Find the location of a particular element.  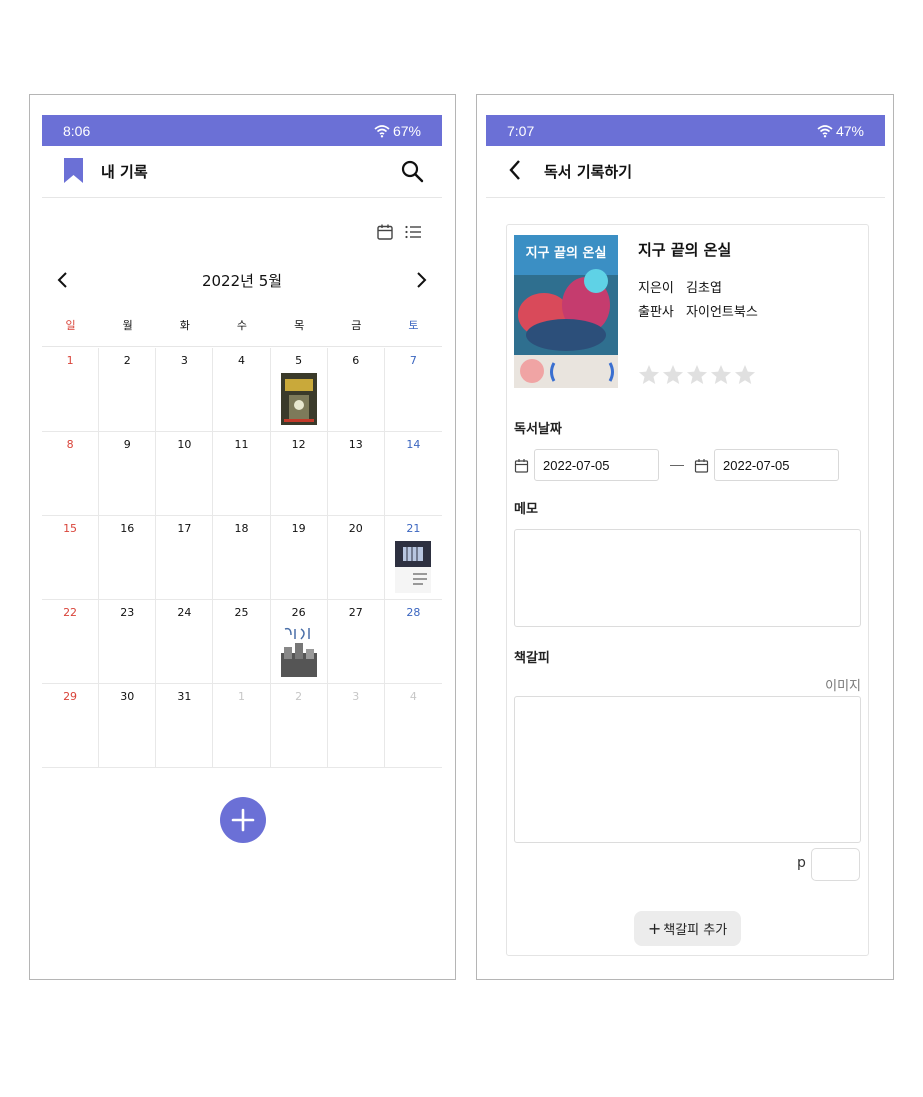

calendar-day-cell: 10 is located at coordinates (185, 474).